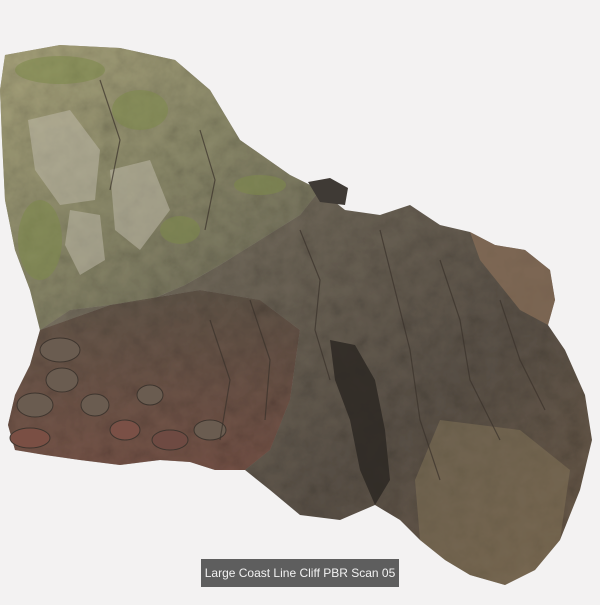 The width and height of the screenshot is (600, 605). Describe the element at coordinates (300, 573) in the screenshot. I see `image-caption: Large Coast Line Cliff PBR Scan 05` at that location.